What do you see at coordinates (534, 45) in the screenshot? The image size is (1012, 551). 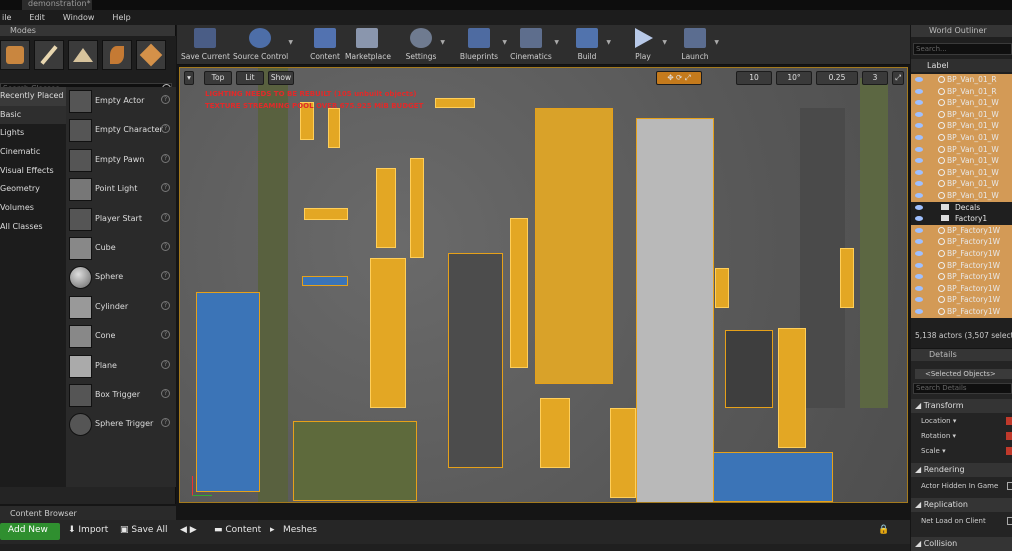 I see `cinematics-button: Cinematics ▼` at bounding box center [534, 45].